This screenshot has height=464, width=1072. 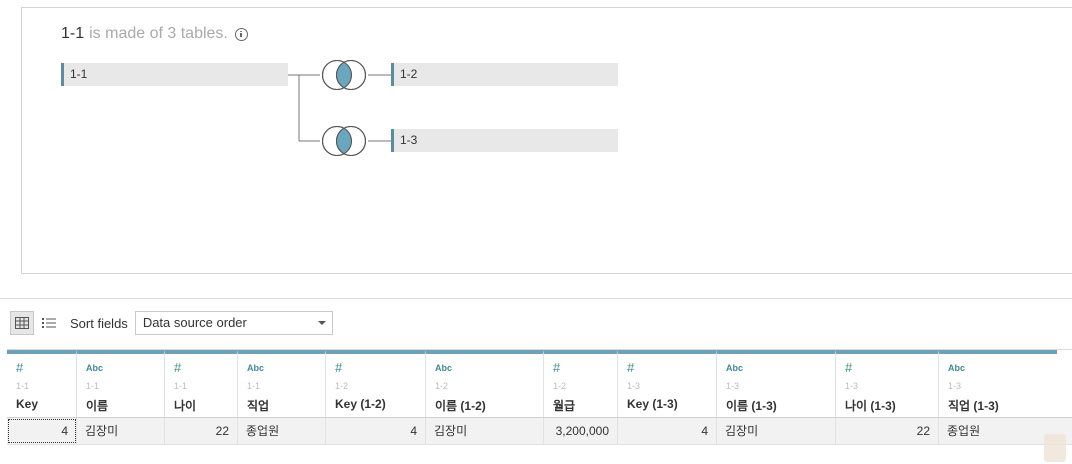 What do you see at coordinates (79, 74) in the screenshot?
I see `table-label: 1-1` at bounding box center [79, 74].